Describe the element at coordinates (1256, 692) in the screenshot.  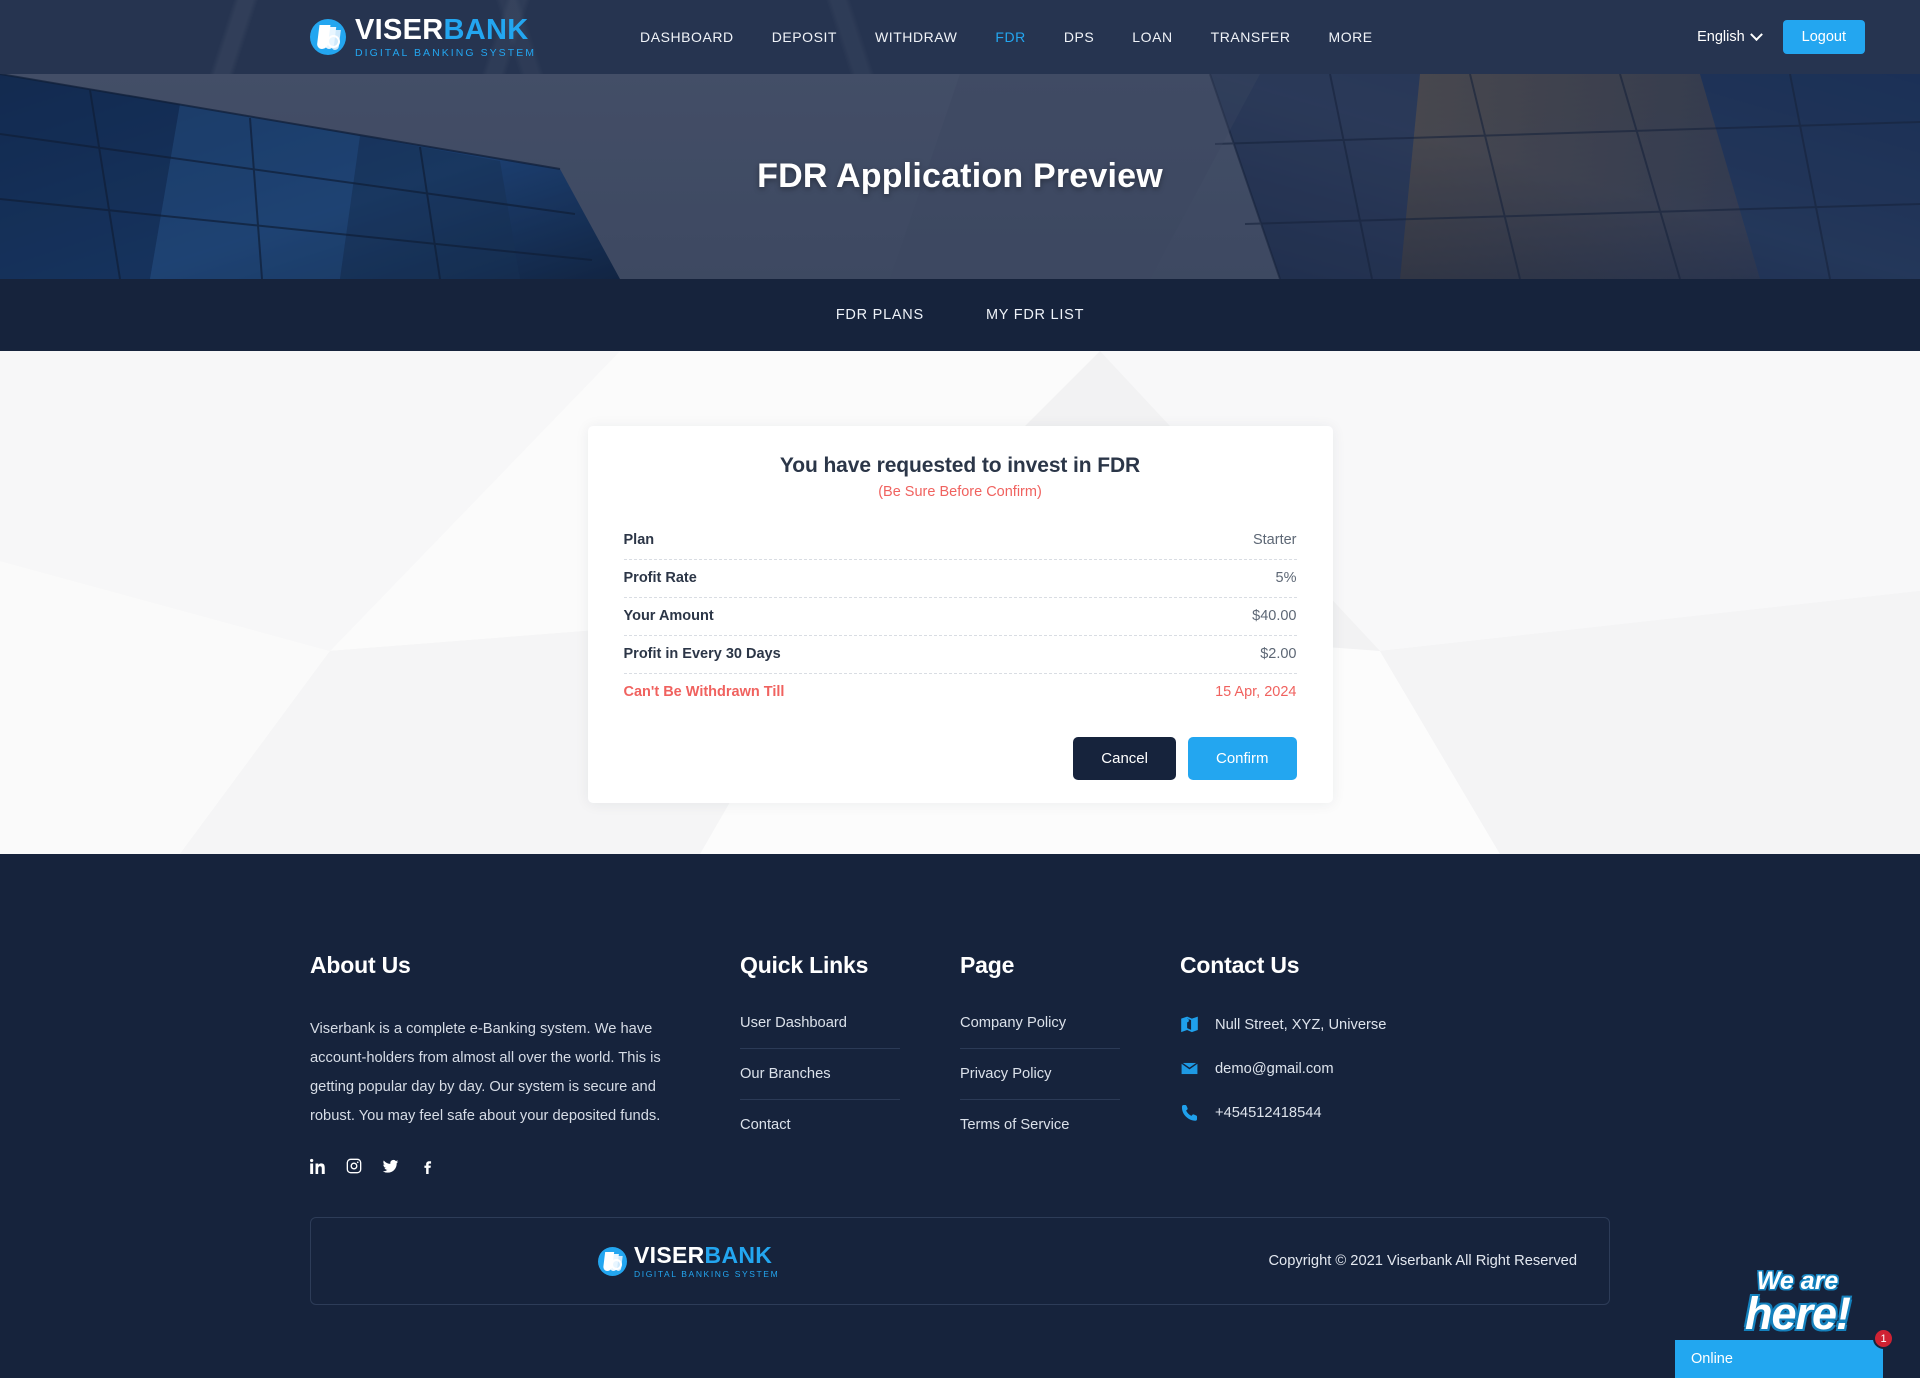
I see `detail-row-value: 15 Apr, 2024` at that location.